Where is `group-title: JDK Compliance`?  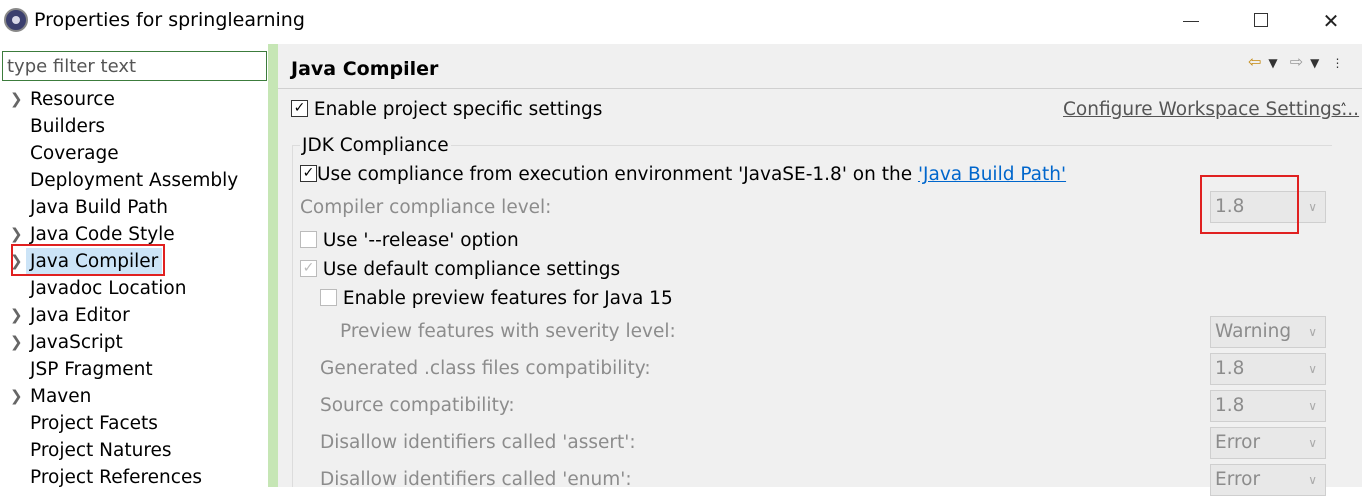
group-title: JDK Compliance is located at coordinates (375, 145).